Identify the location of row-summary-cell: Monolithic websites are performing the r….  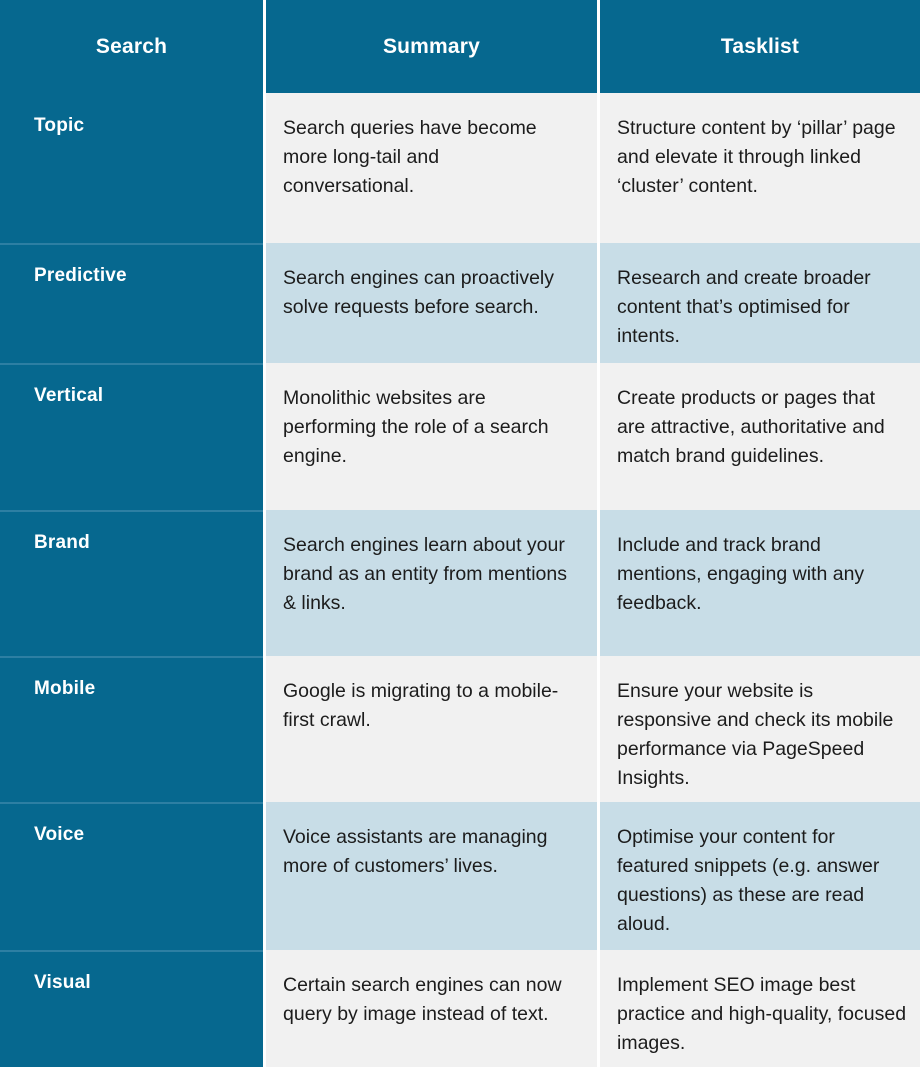
(431, 436).